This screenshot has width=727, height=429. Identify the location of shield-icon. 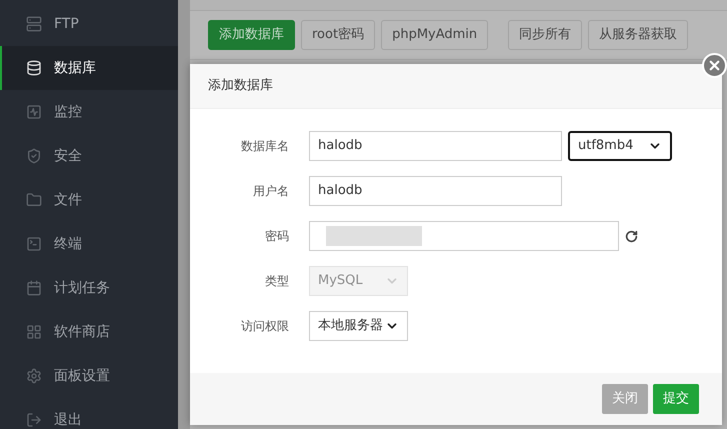
(34, 156).